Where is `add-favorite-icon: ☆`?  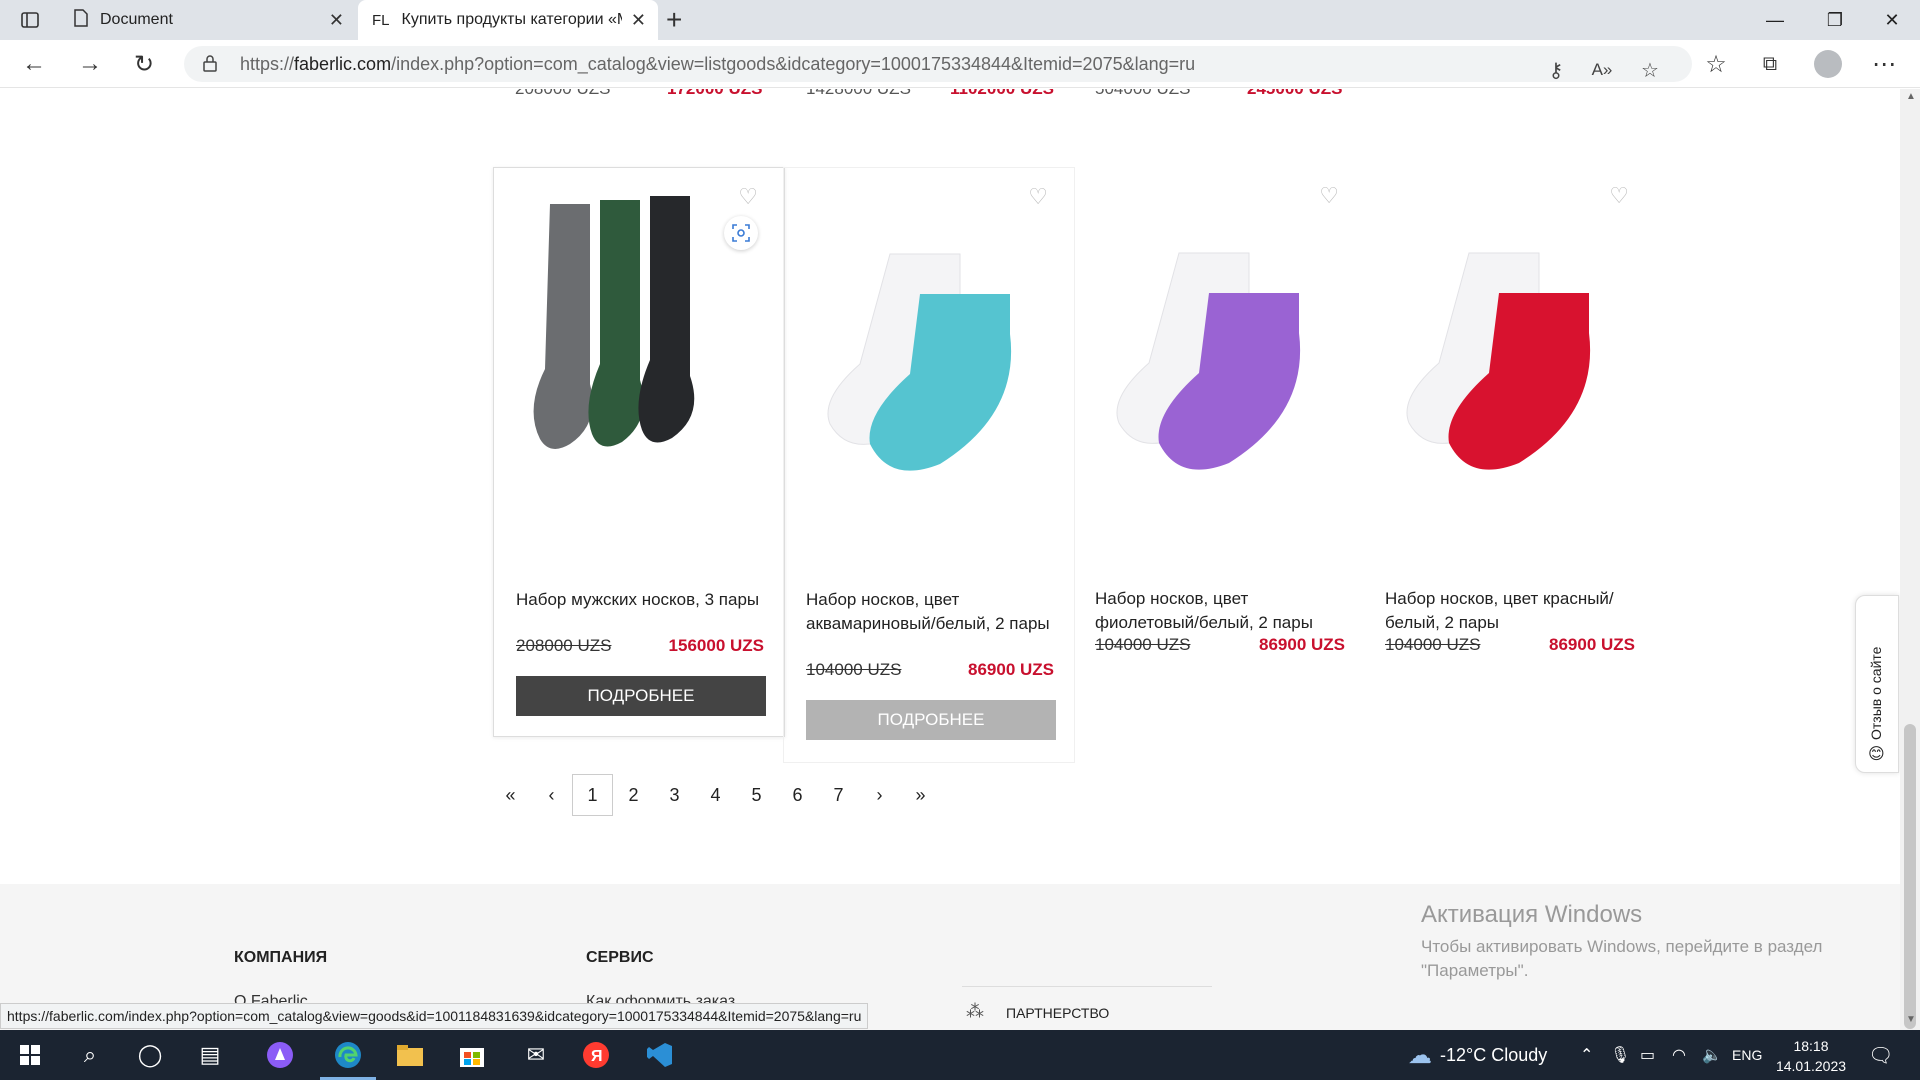
add-favorite-icon: ☆ is located at coordinates (1650, 70).